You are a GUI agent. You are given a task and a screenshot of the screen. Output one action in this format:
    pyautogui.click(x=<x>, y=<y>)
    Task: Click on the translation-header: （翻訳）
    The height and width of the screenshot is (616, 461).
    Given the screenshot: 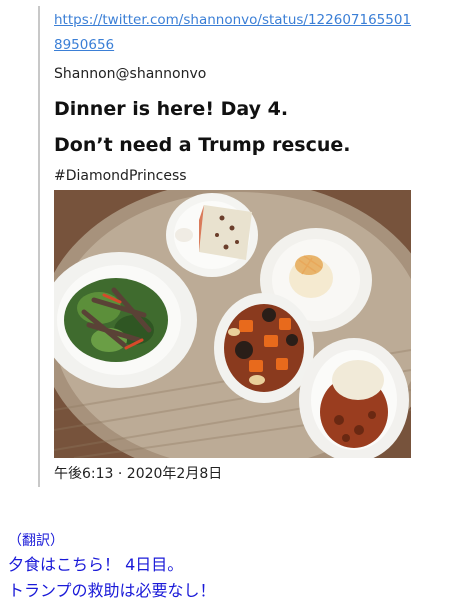 What is the action you would take?
    pyautogui.click(x=36, y=541)
    